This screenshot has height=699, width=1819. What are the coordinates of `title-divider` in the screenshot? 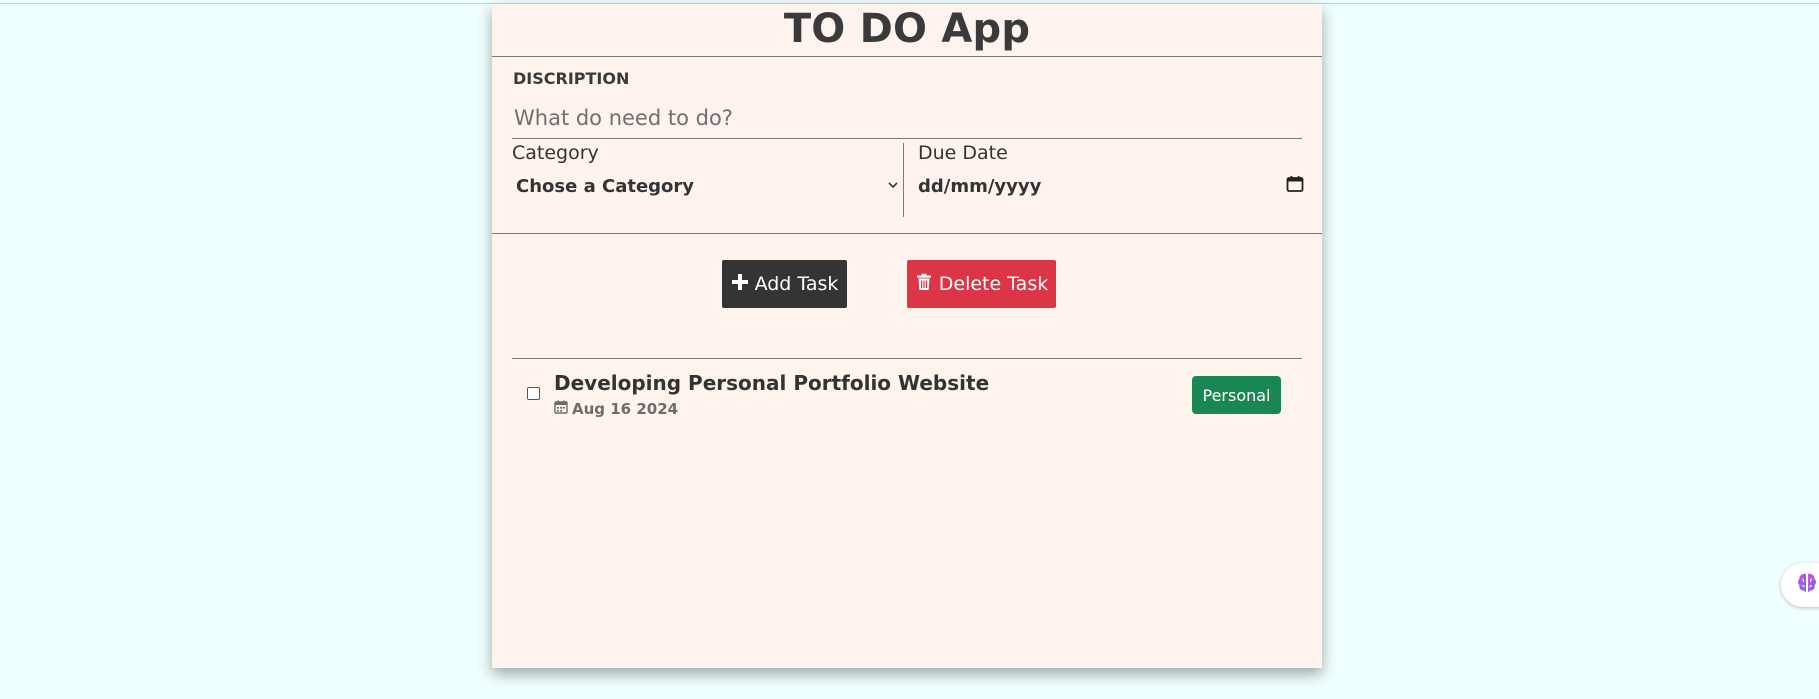 It's located at (907, 56).